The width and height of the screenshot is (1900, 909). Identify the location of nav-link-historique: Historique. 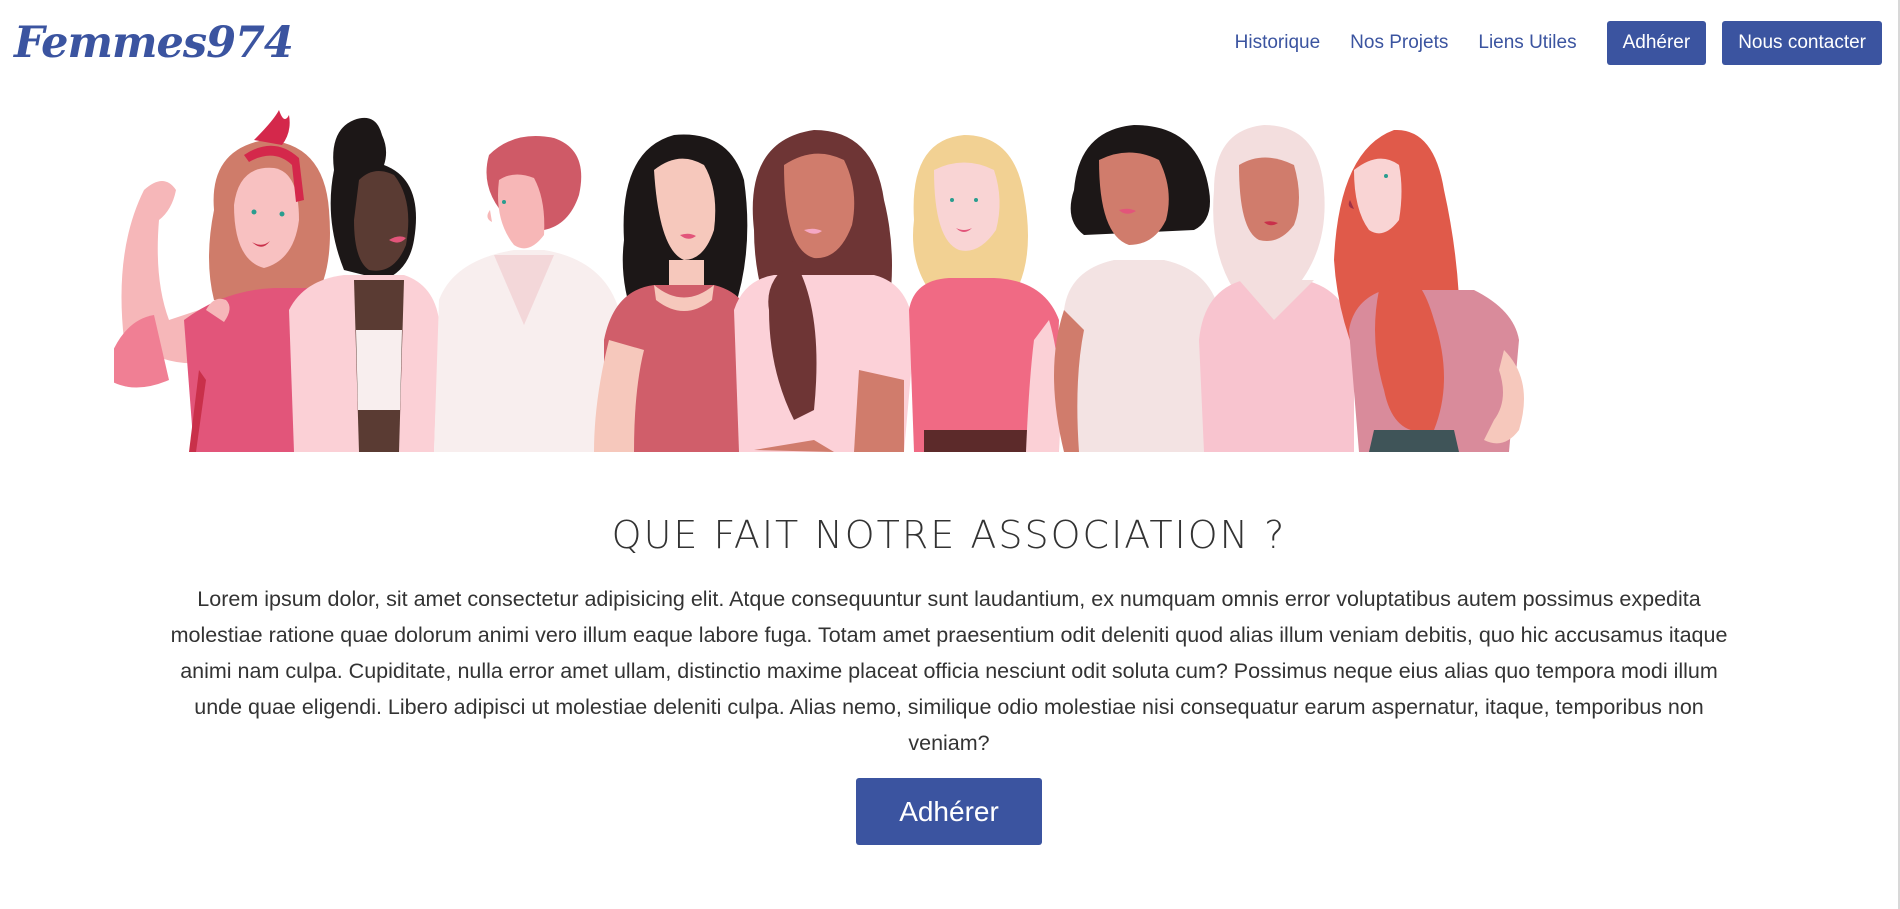
(1278, 43).